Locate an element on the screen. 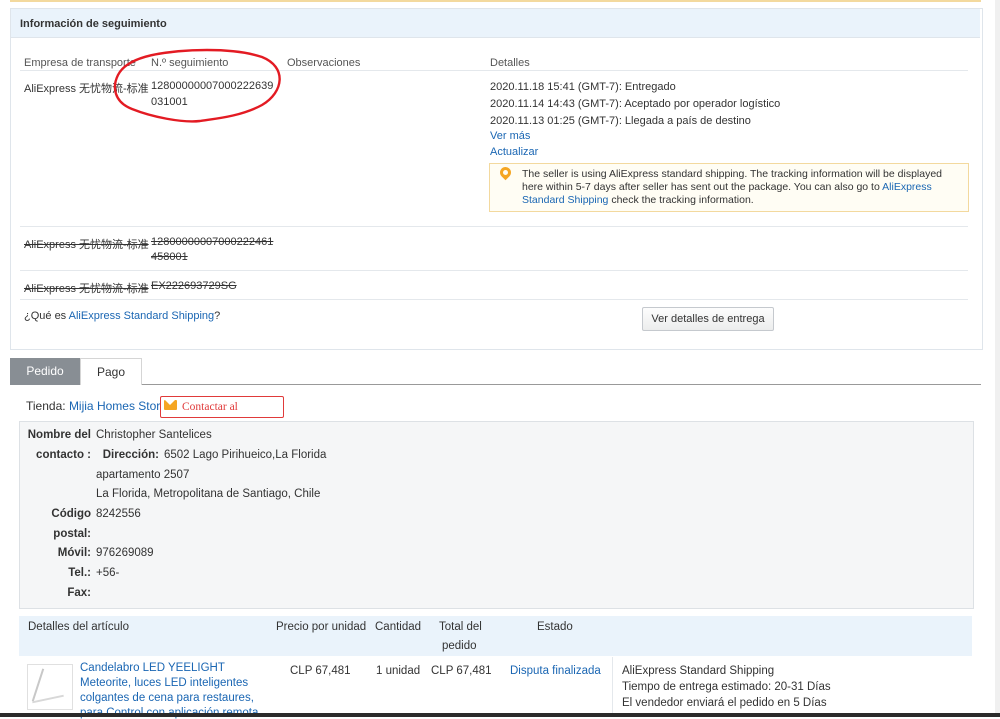  tab-underline is located at coordinates (495, 384).